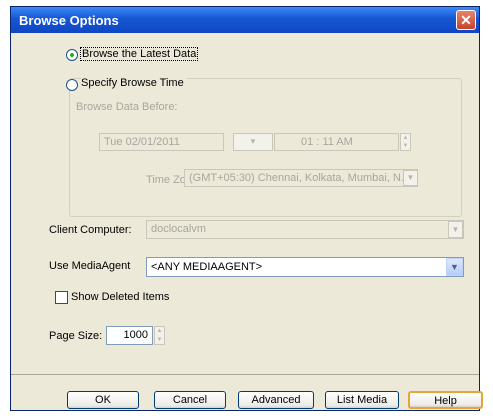  Describe the element at coordinates (307, 142) in the screenshot. I see `time-hour: 01` at that location.